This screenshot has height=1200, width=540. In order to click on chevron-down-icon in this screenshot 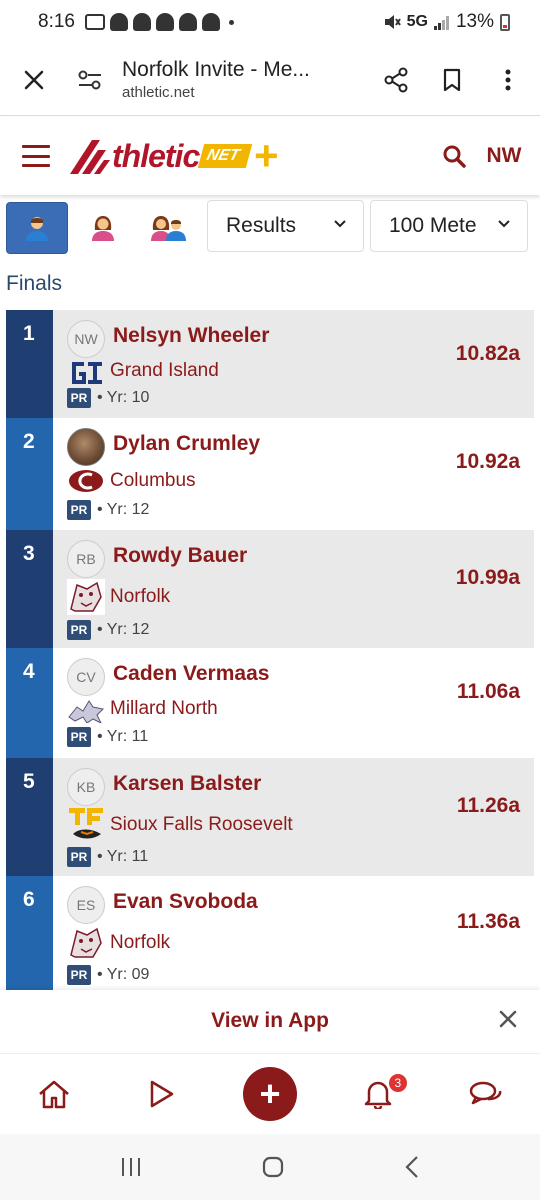, I will do `click(340, 224)`.